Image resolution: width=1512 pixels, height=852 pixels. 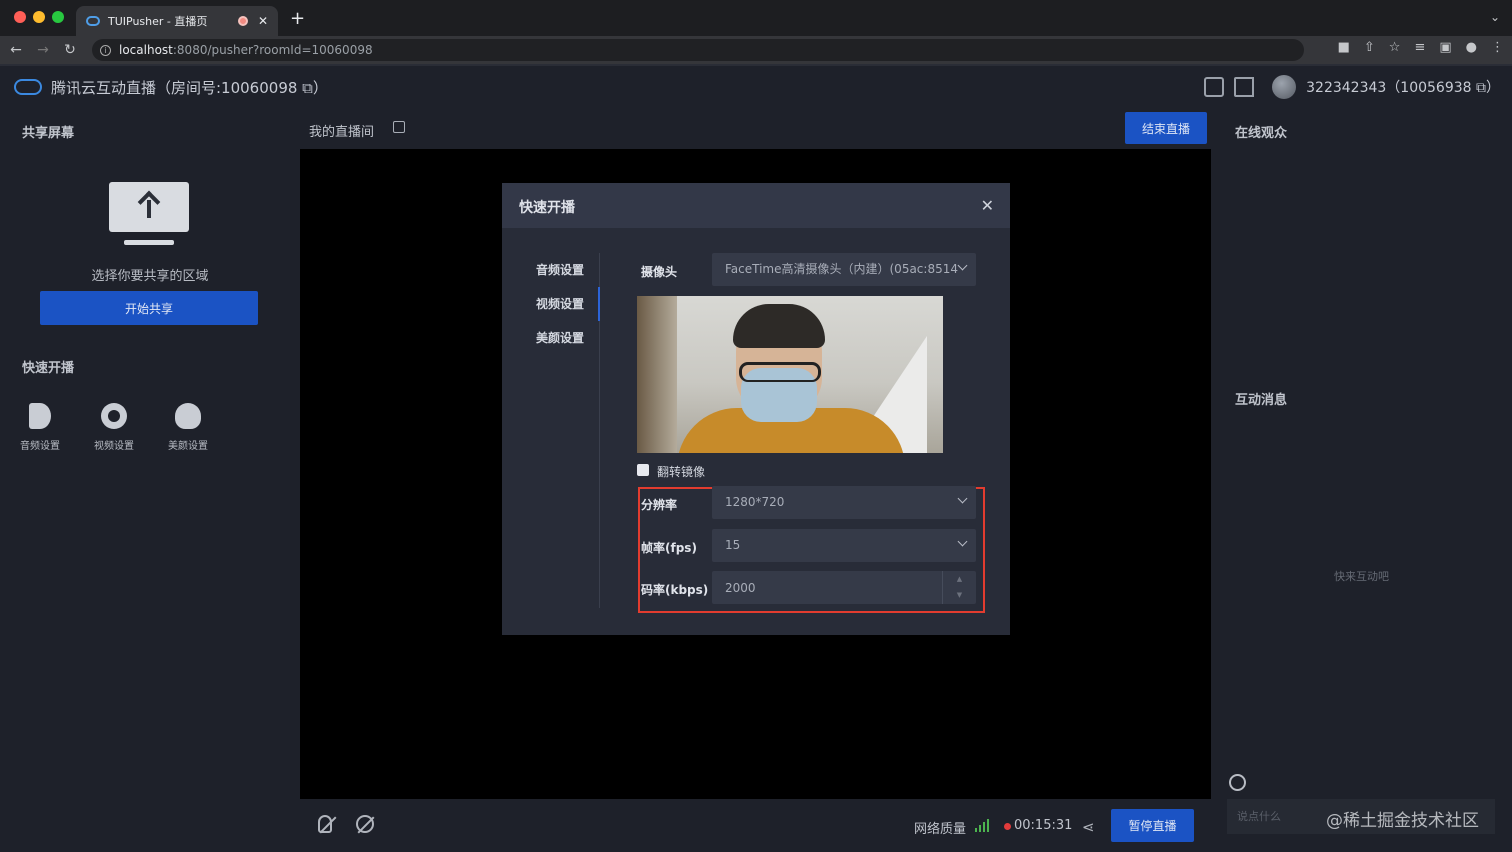 I want to click on bitrate-label: 码率(kbps), so click(x=675, y=590).